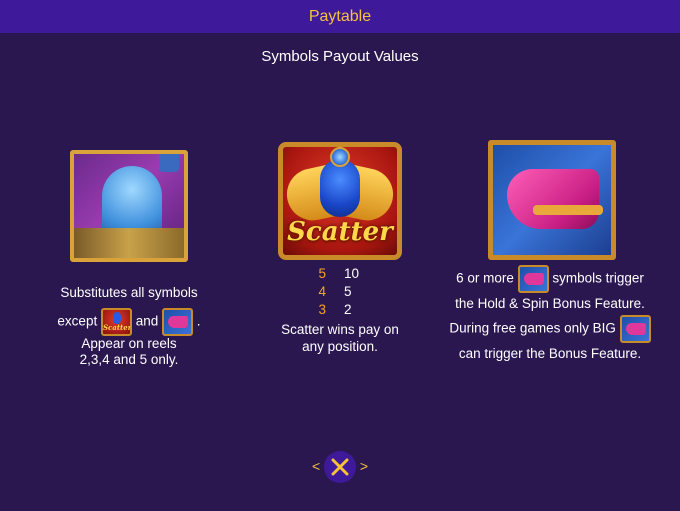  I want to click on payout-count: 3, so click(322, 309).